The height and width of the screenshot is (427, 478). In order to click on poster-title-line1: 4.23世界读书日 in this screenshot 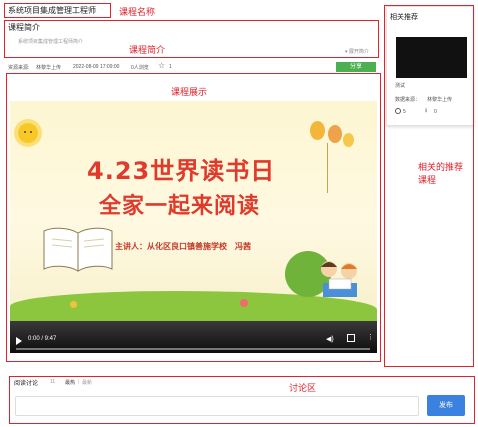, I will do `click(181, 171)`.